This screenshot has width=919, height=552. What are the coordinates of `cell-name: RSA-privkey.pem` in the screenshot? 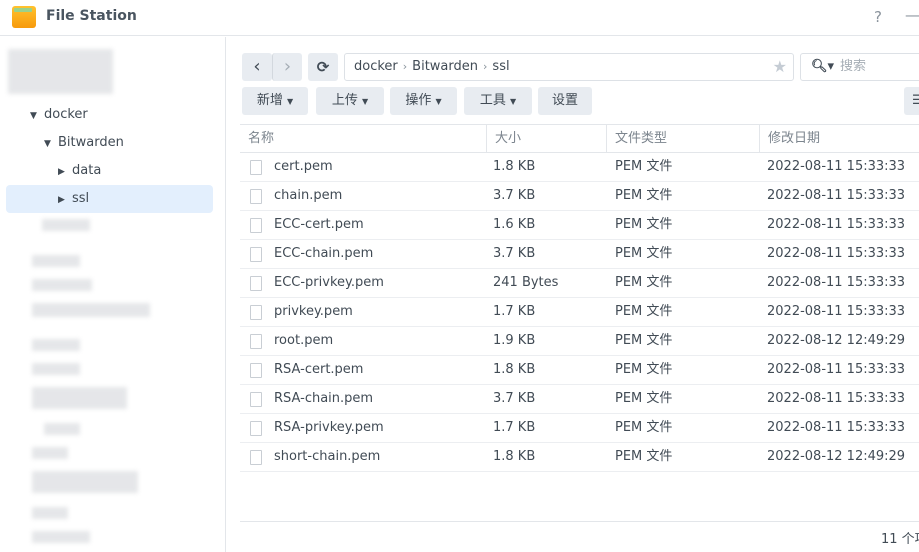 It's located at (329, 427).